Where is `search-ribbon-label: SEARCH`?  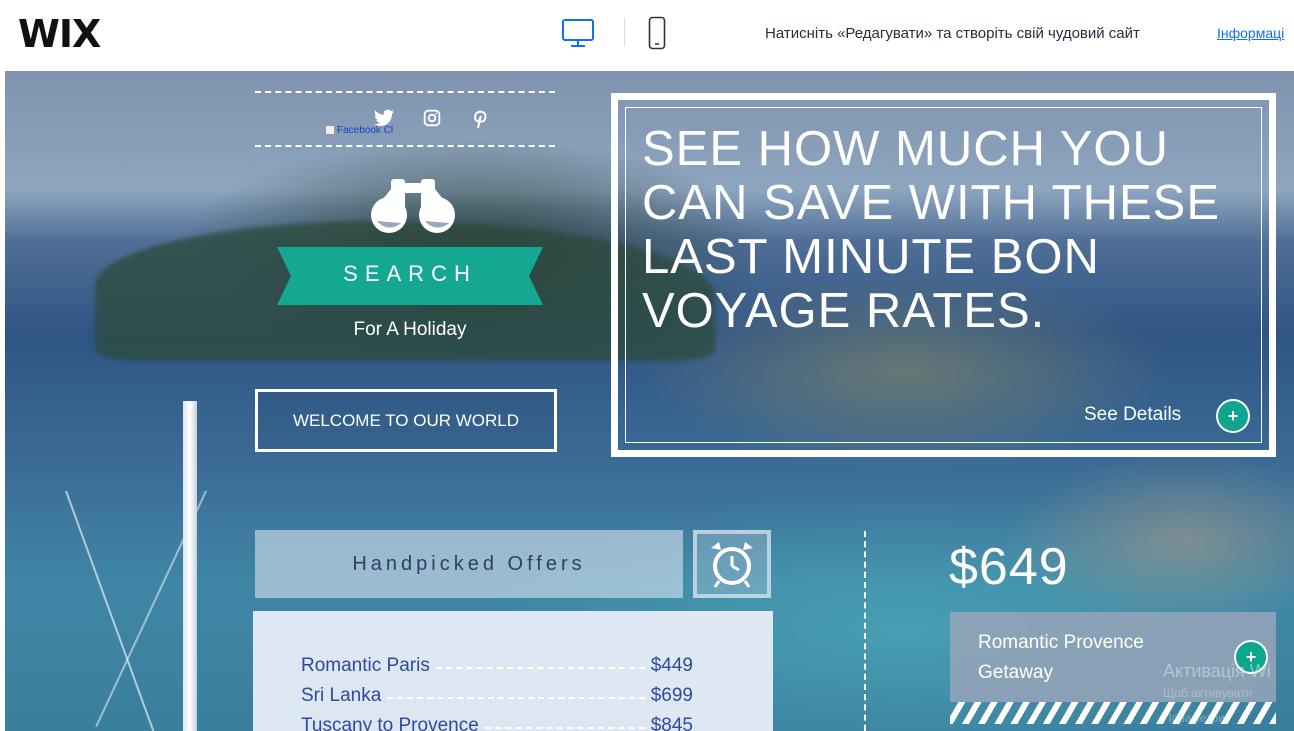 search-ribbon-label: SEARCH is located at coordinates (410, 273).